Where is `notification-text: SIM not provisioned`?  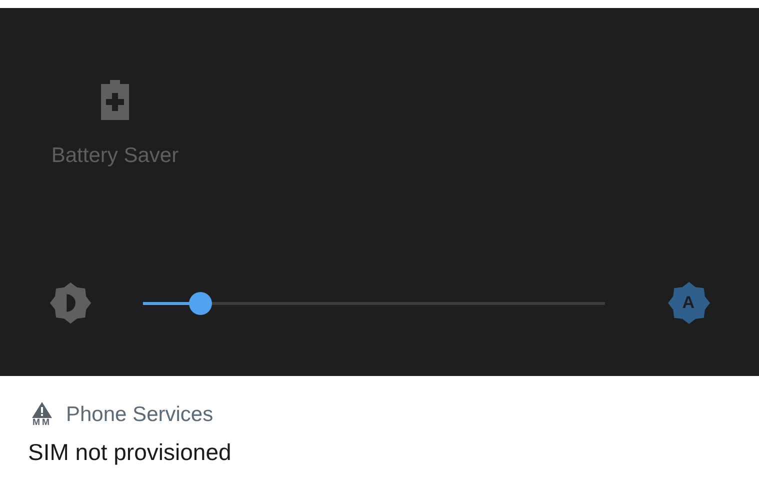 notification-text: SIM not provisioned is located at coordinates (393, 452).